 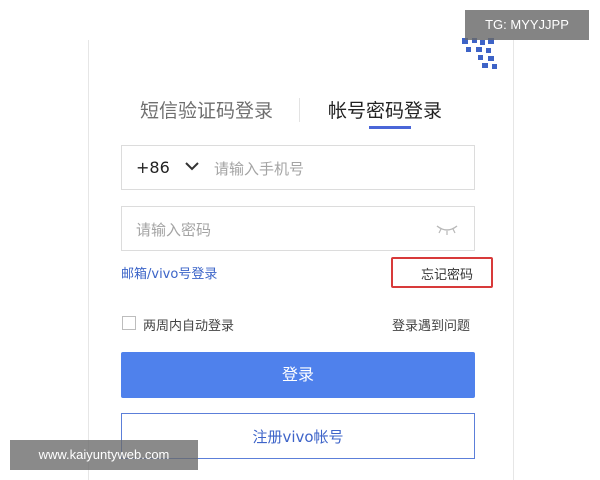 I want to click on chevron-down-icon, so click(x=192, y=166).